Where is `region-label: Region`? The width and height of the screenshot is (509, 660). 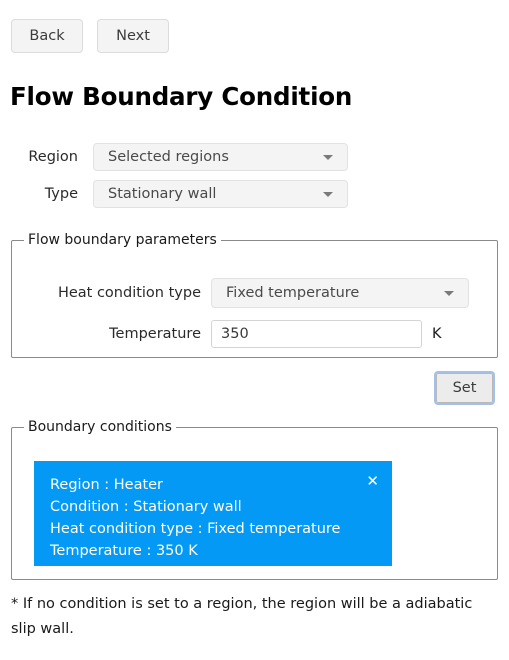 region-label: Region is located at coordinates (53, 157).